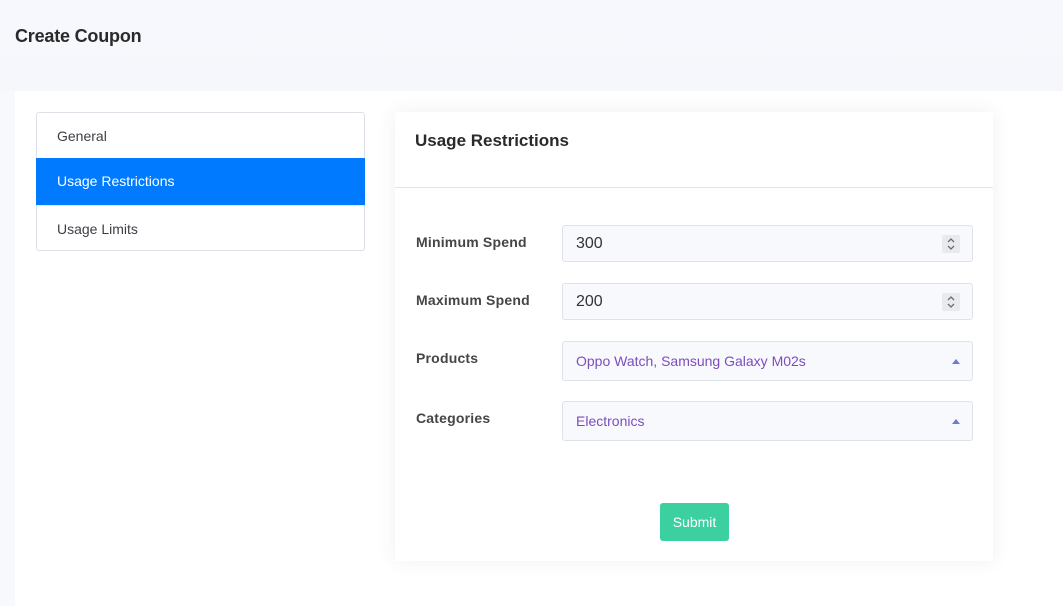  What do you see at coordinates (453, 418) in the screenshot?
I see `categories-label: Categories` at bounding box center [453, 418].